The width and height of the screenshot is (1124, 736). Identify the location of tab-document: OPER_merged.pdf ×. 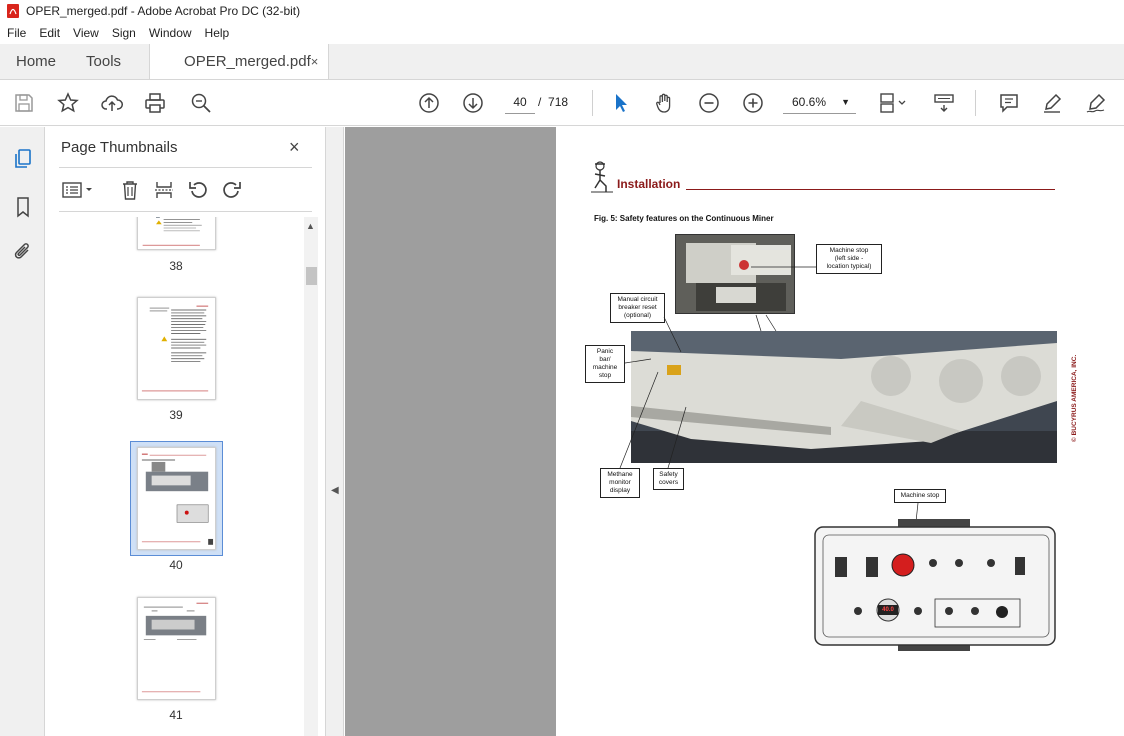
(239, 61).